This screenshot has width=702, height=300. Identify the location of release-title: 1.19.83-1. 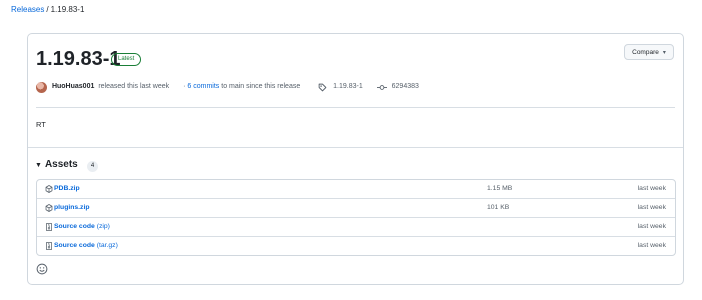
(78, 59).